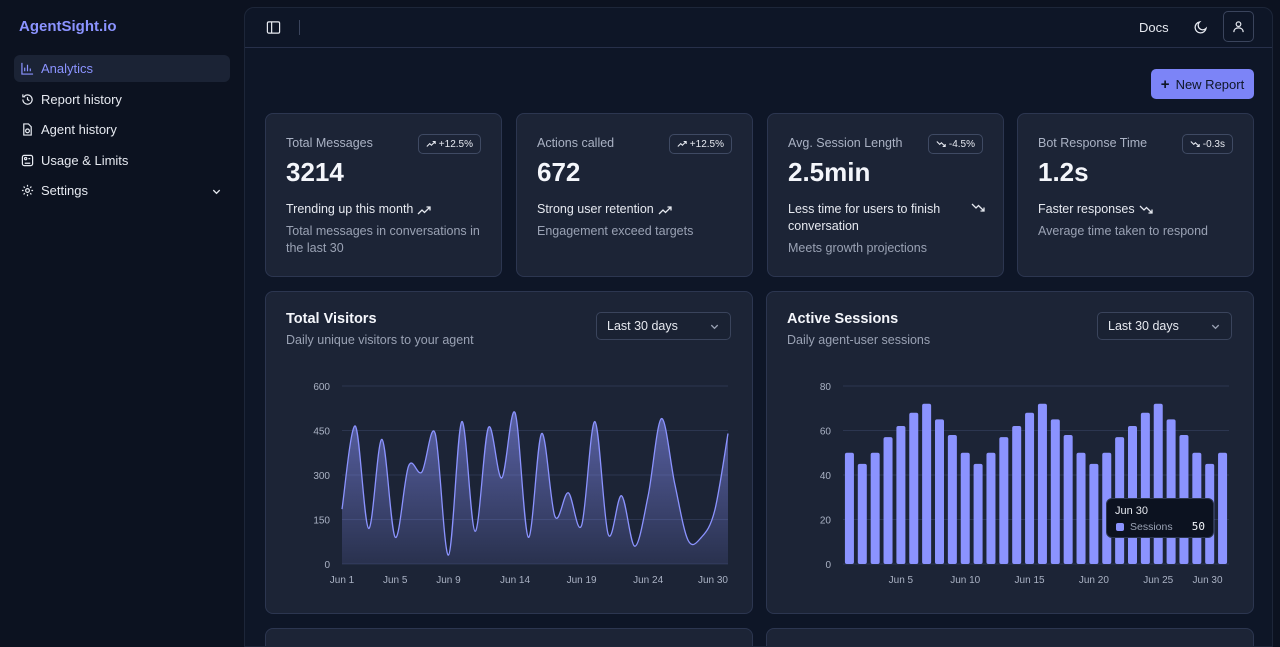 The height and width of the screenshot is (647, 1280). I want to click on x-tick-label: Jun 1, so click(342, 580).